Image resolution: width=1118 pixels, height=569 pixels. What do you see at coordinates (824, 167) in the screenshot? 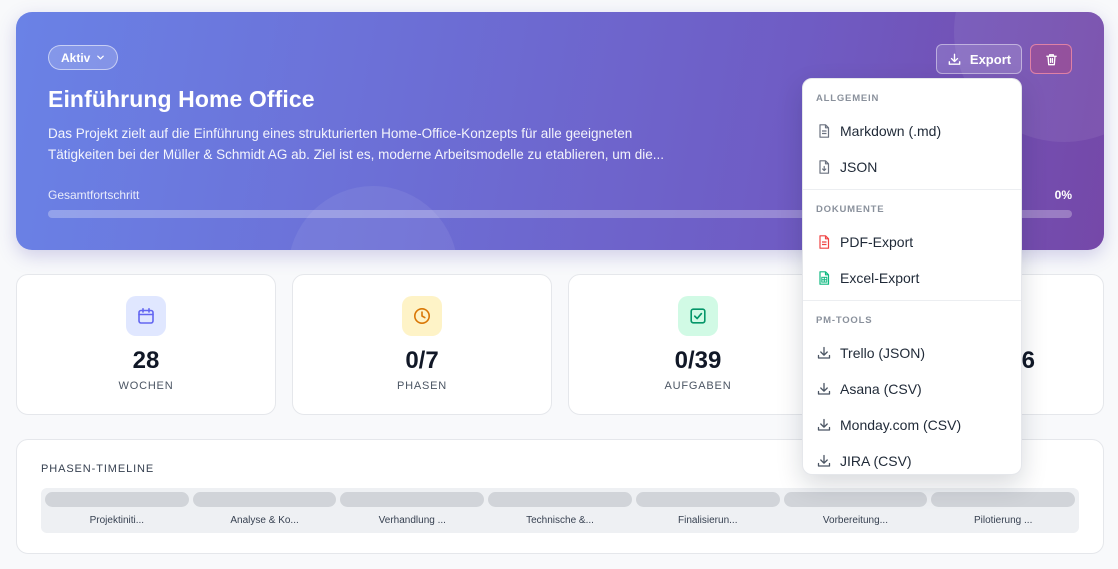
I see `file-code-icon` at bounding box center [824, 167].